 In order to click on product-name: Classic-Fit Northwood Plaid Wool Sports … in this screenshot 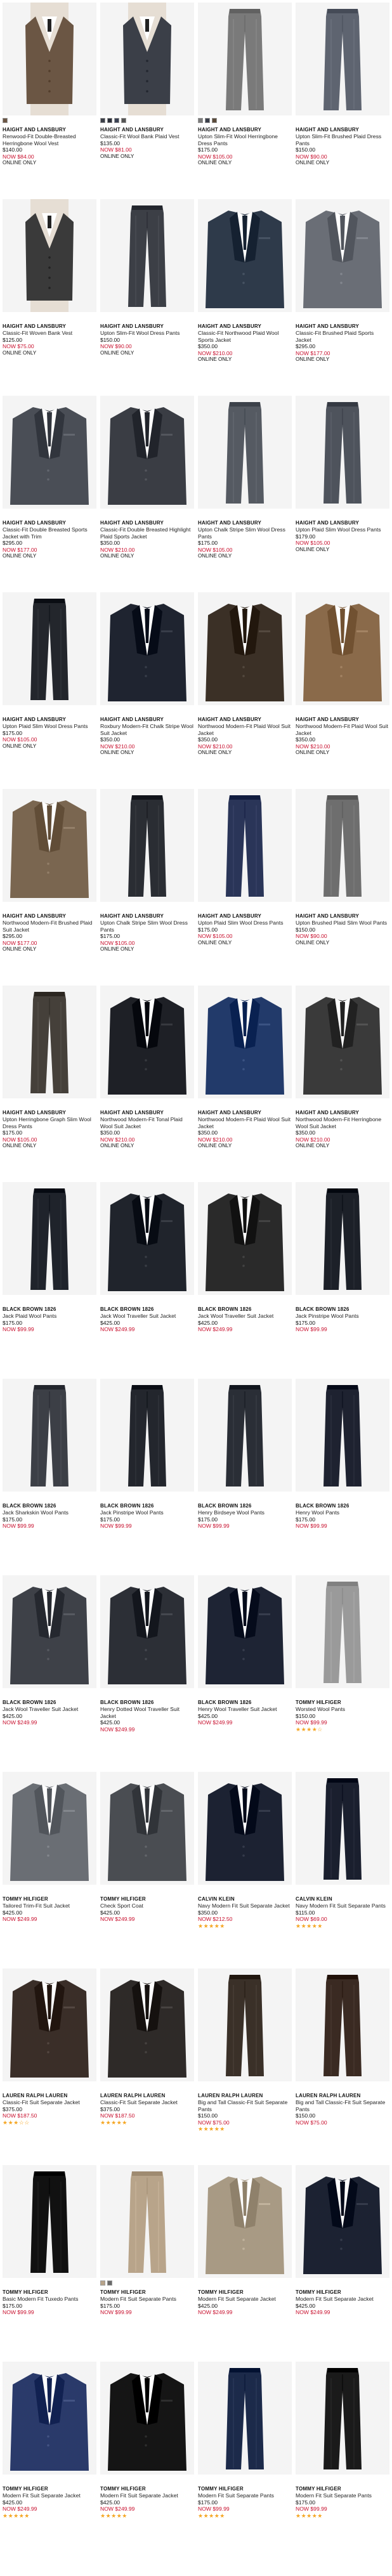, I will do `click(245, 337)`.